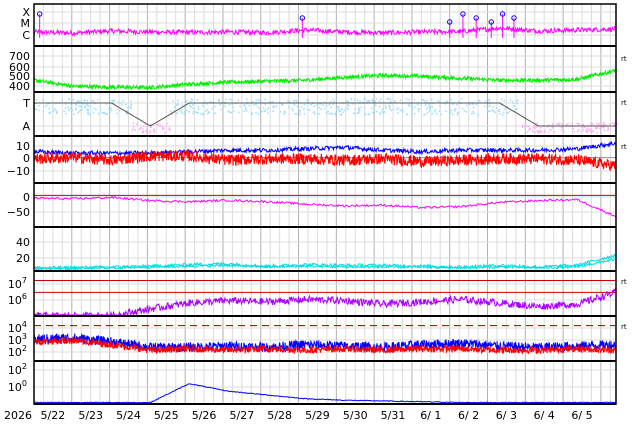 This screenshot has width=634, height=424. Describe the element at coordinates (393, 415) in the screenshot. I see `day-label: 5/31` at that location.